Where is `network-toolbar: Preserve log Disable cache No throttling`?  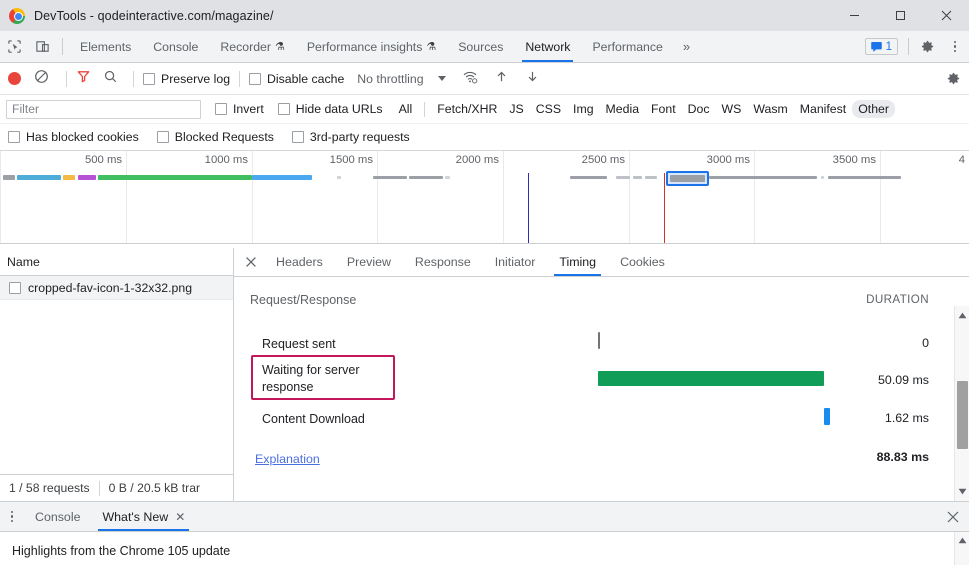 network-toolbar: Preserve log Disable cache No throttling is located at coordinates (484, 79).